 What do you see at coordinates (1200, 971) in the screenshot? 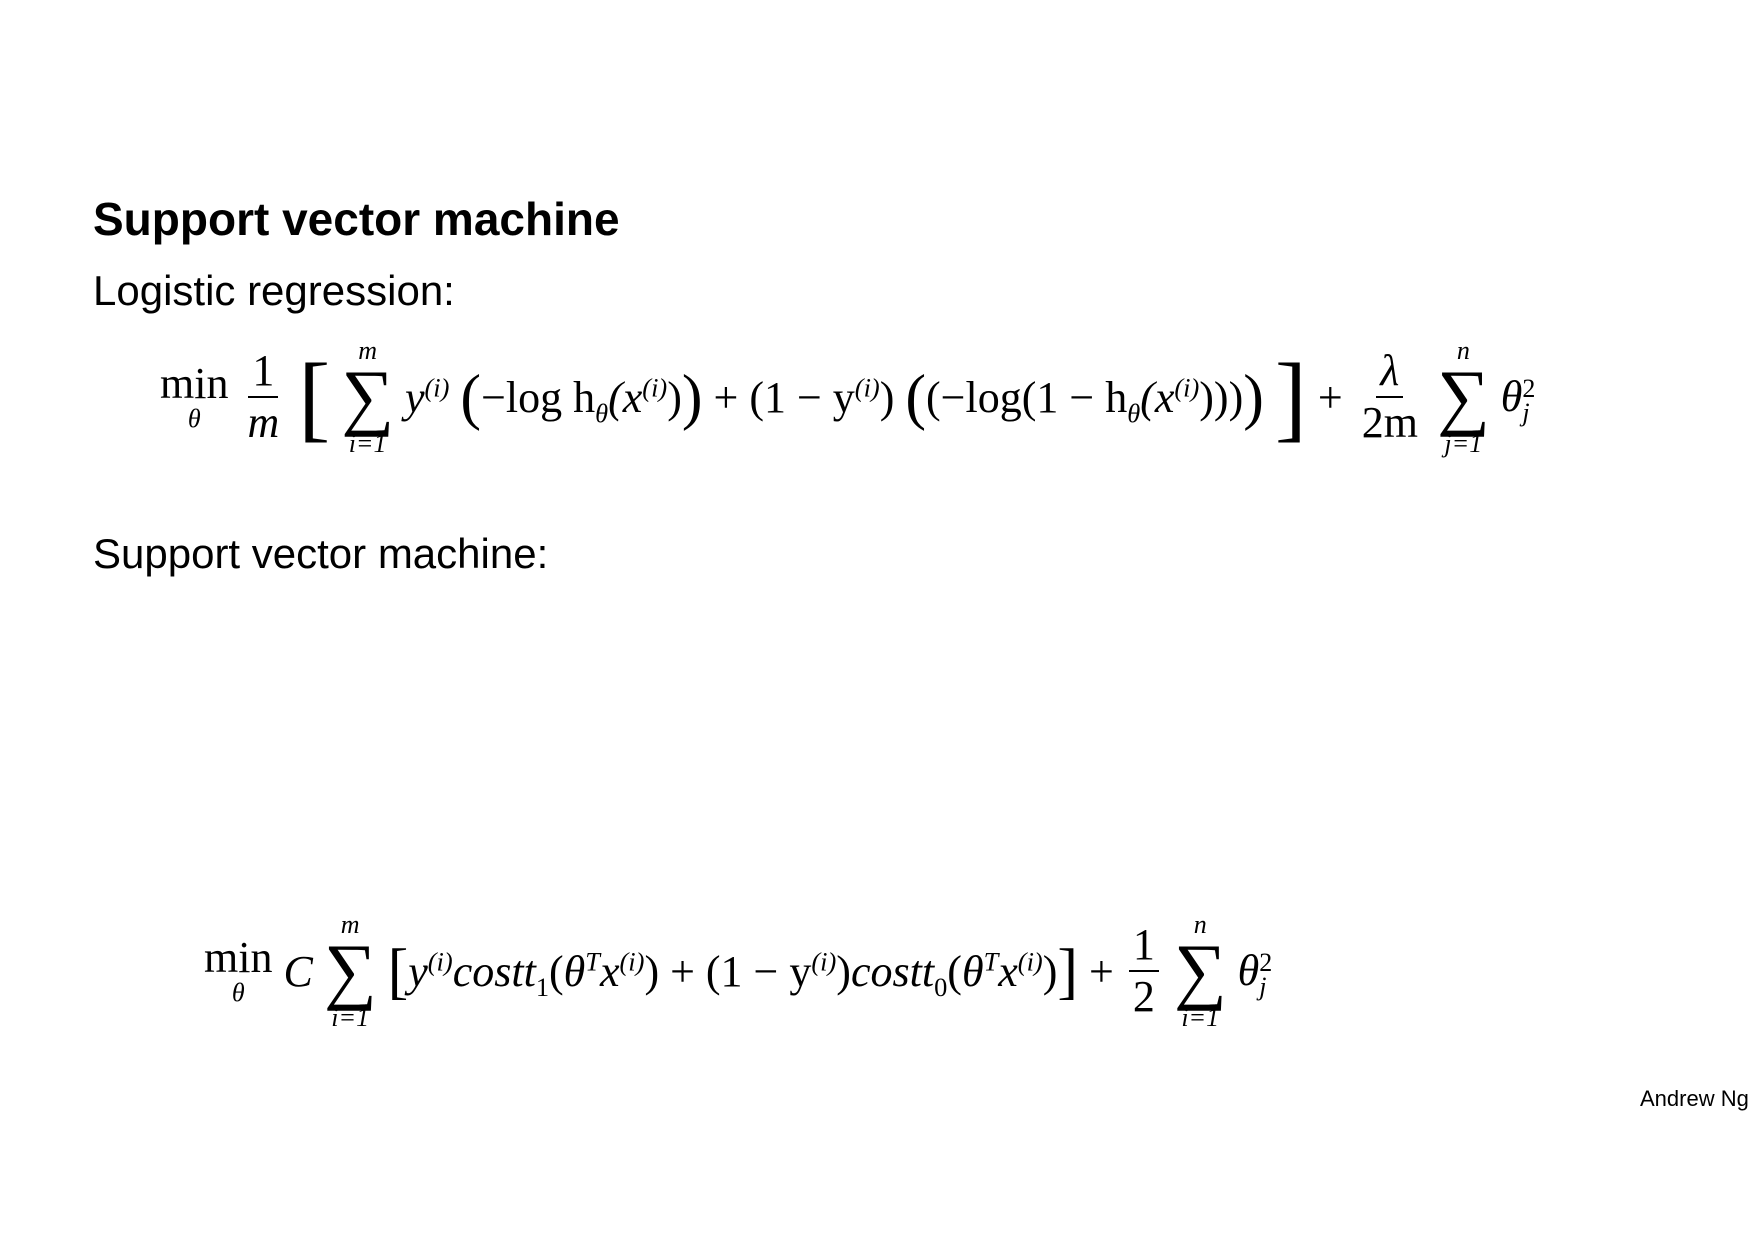
I see `summation-i-regularization: n ∑ i=1` at bounding box center [1200, 971].